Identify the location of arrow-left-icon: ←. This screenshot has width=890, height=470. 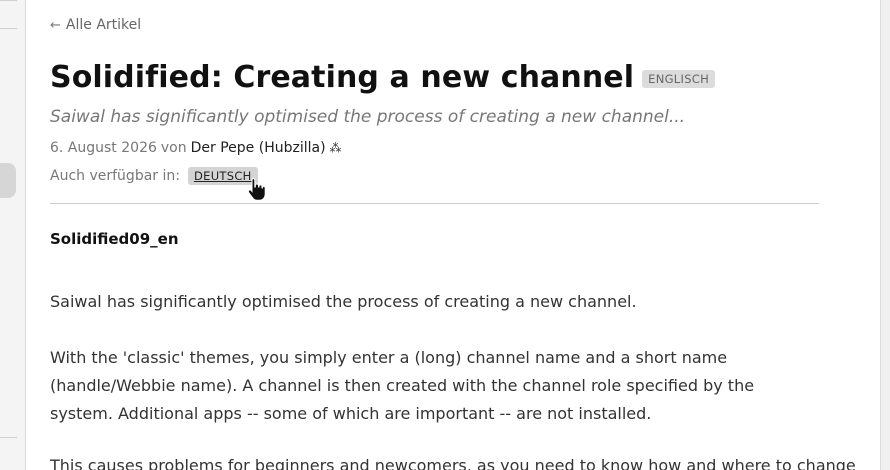
(55, 25).